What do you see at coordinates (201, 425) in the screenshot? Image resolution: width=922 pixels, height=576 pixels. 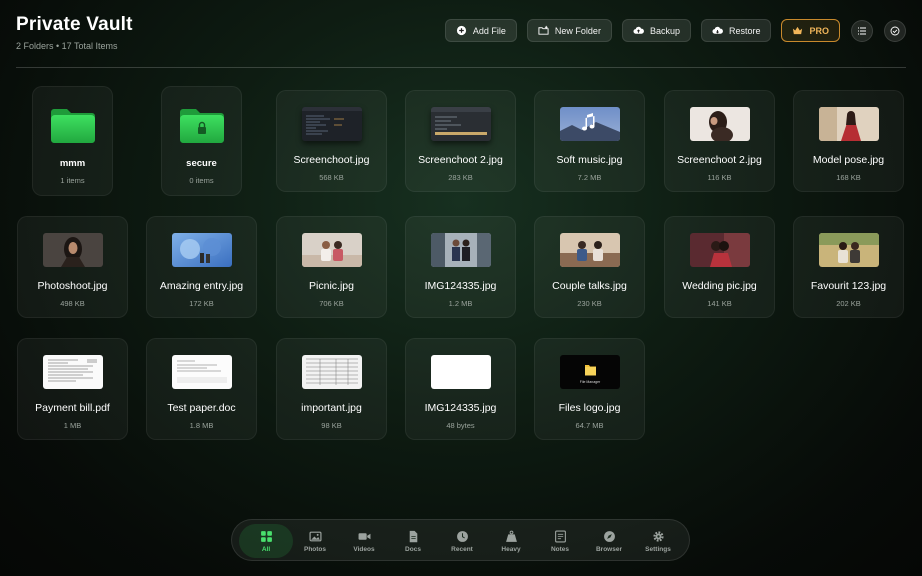 I see `file-size: 1.8 MB` at bounding box center [201, 425].